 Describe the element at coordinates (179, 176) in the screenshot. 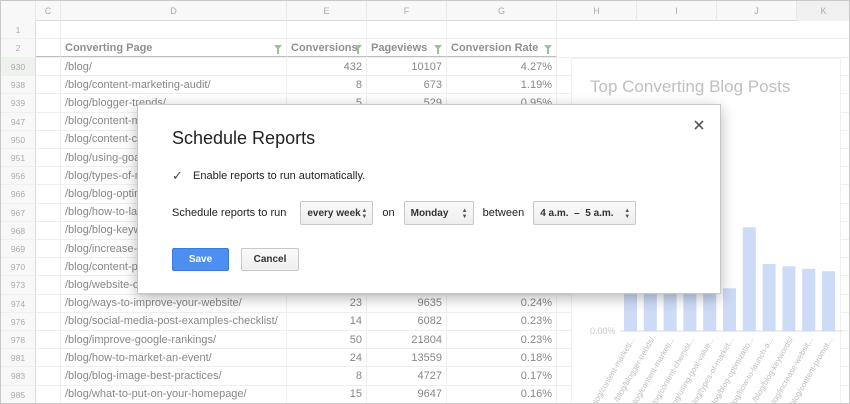

I see `enable-reports-checkbox: ✓` at that location.